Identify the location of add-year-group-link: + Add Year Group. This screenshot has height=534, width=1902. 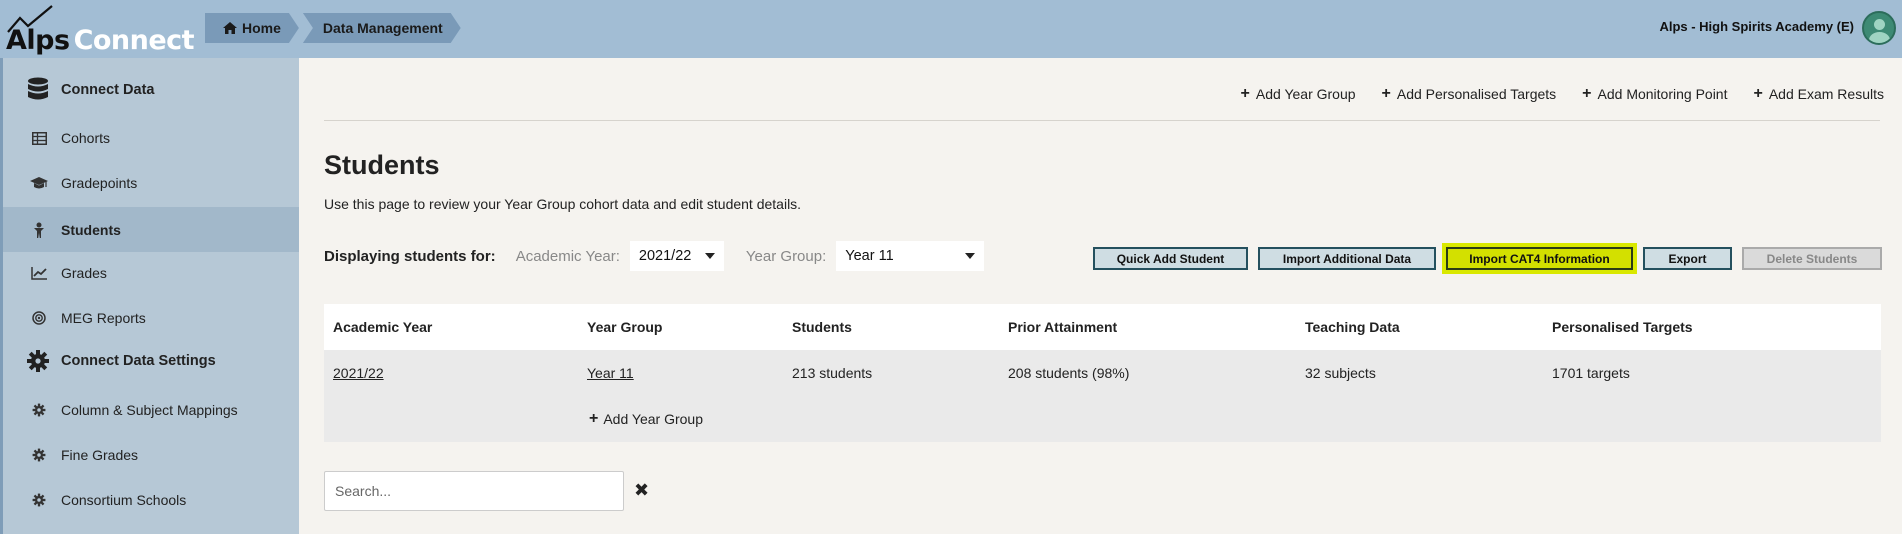
(1298, 94).